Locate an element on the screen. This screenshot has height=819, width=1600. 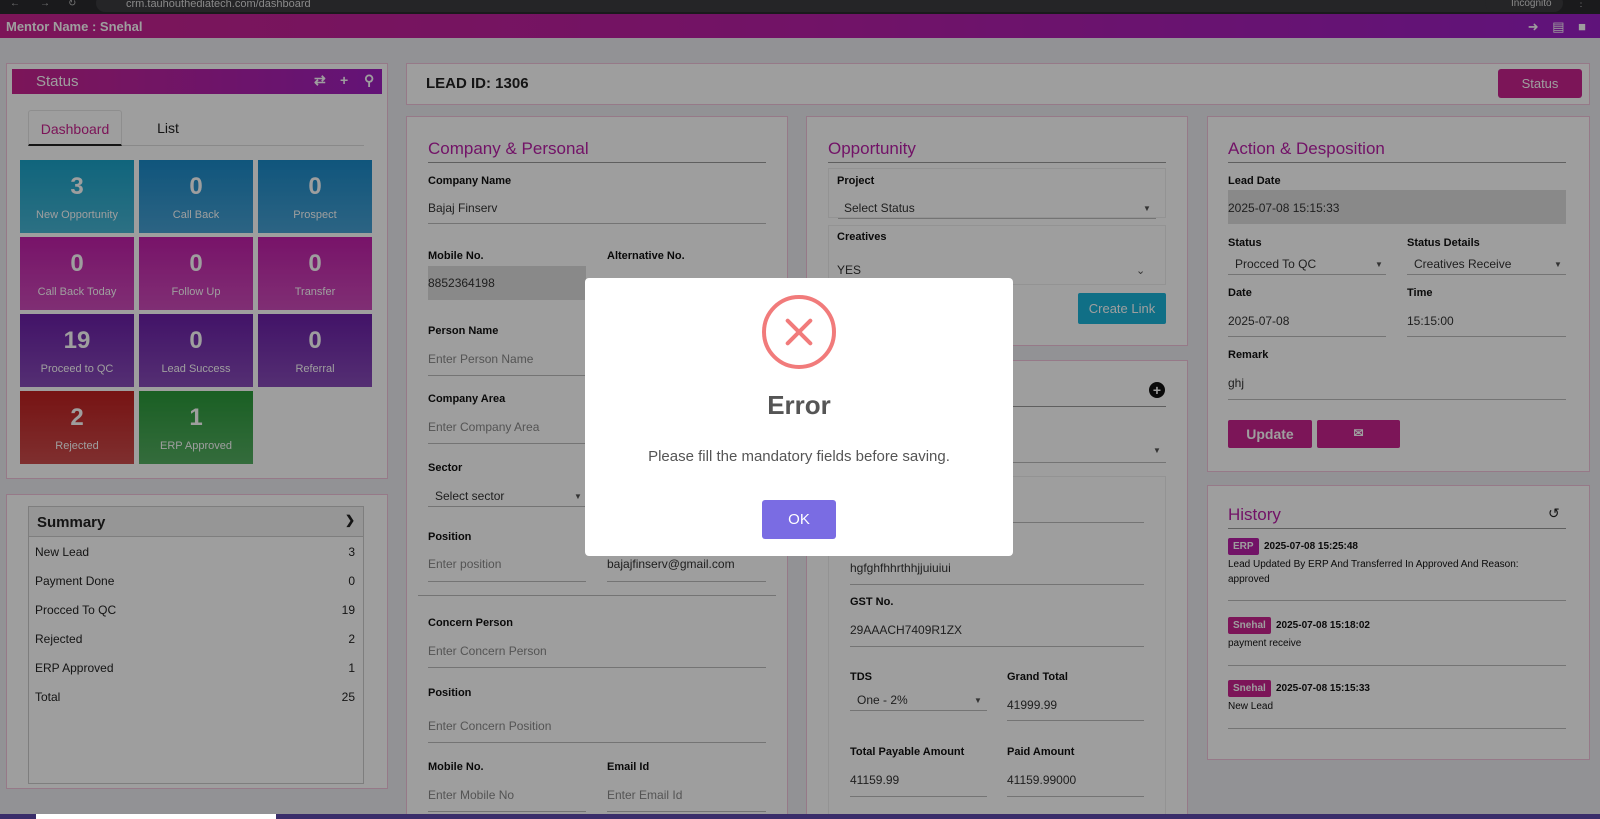
error-icon is located at coordinates (799, 332).